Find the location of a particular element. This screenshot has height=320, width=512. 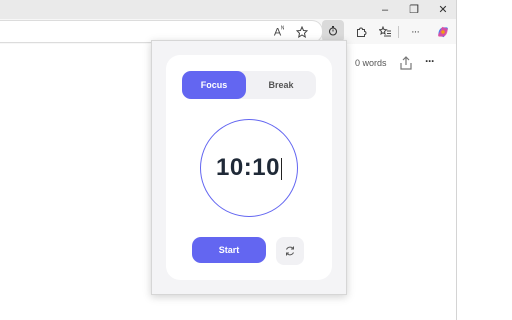

restore-icon: ❐ is located at coordinates (414, 10).